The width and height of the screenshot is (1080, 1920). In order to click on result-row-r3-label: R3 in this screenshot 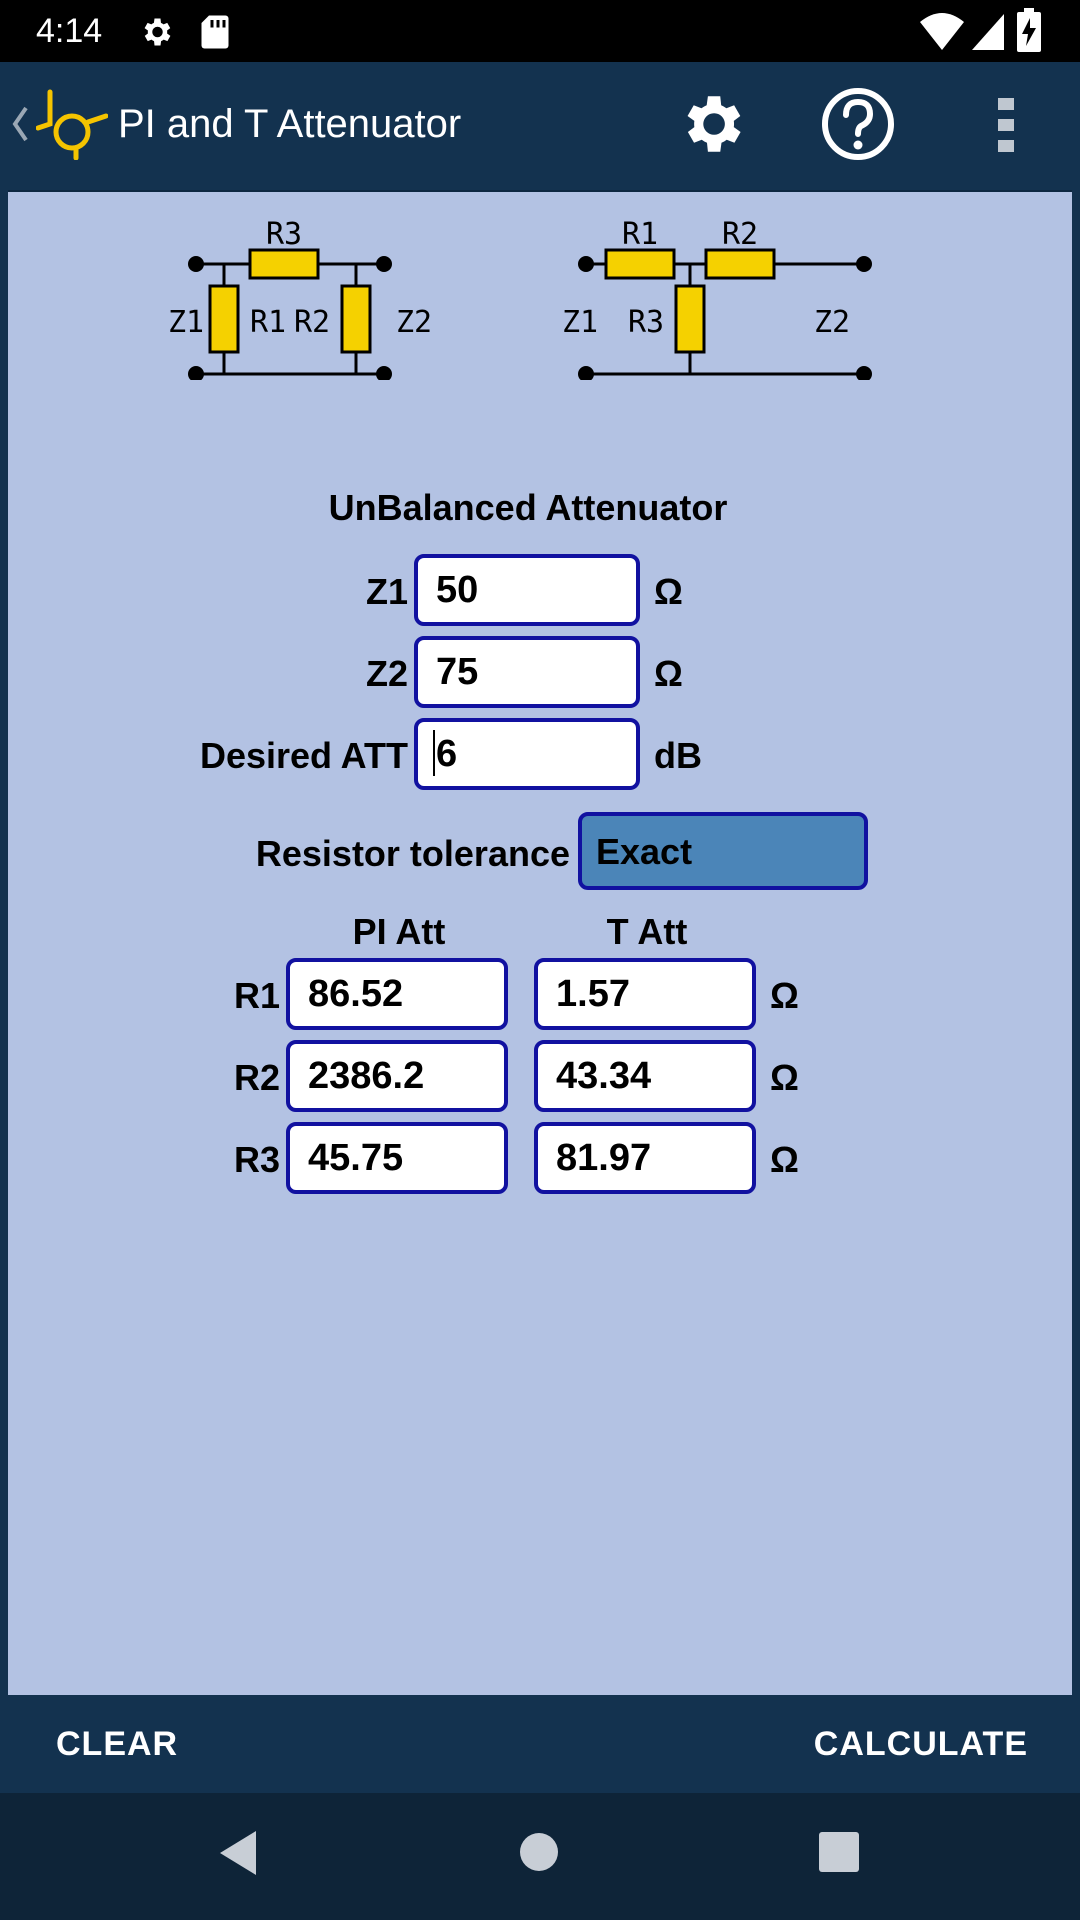, I will do `click(256, 1159)`.